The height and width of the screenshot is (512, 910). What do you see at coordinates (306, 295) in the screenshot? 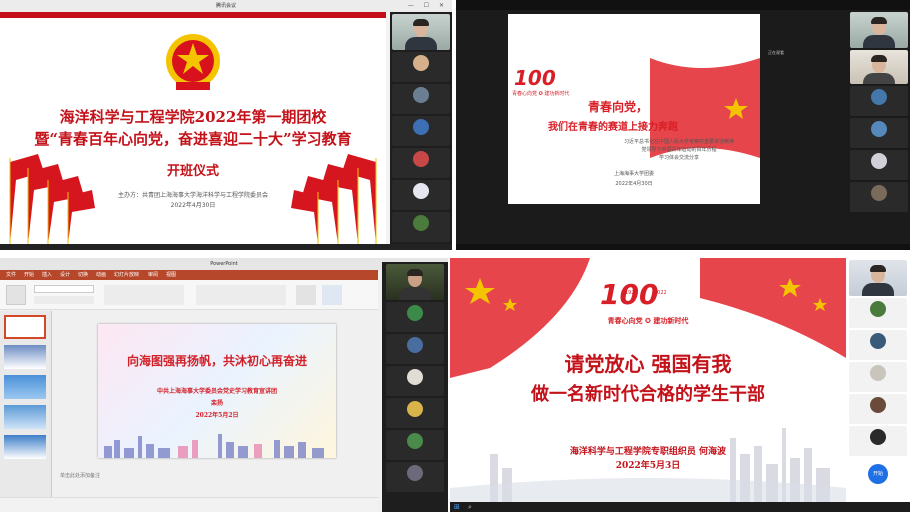
I see `editing-icon` at bounding box center [306, 295].